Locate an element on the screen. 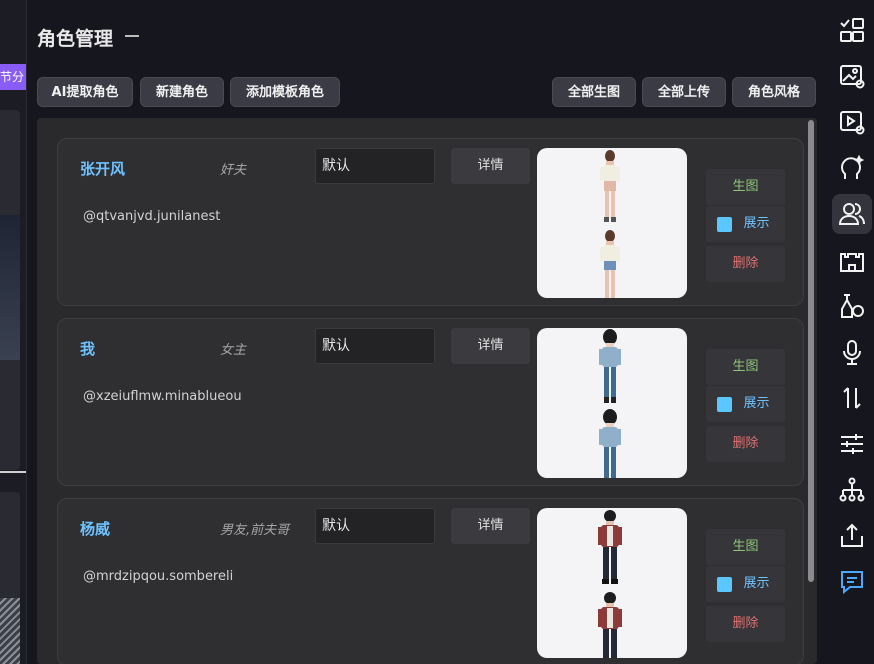  page-title: 角色管理 is located at coordinates (75, 39).